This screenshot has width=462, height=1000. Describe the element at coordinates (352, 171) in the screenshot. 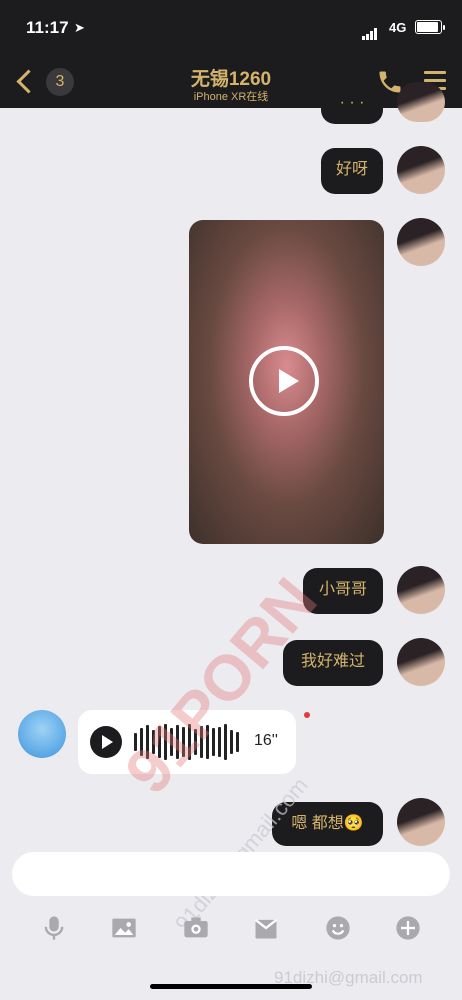

I see `message-bubble: 好呀` at that location.